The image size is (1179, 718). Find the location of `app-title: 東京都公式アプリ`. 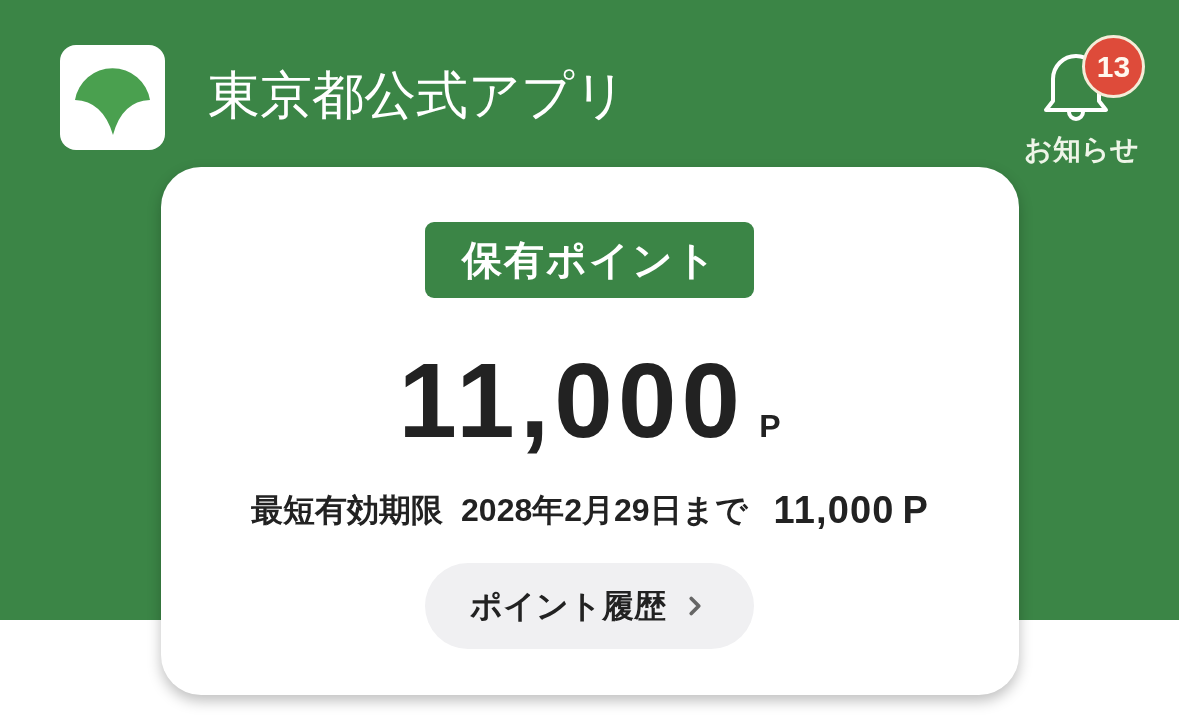

app-title: 東京都公式アプリ is located at coordinates (417, 95).